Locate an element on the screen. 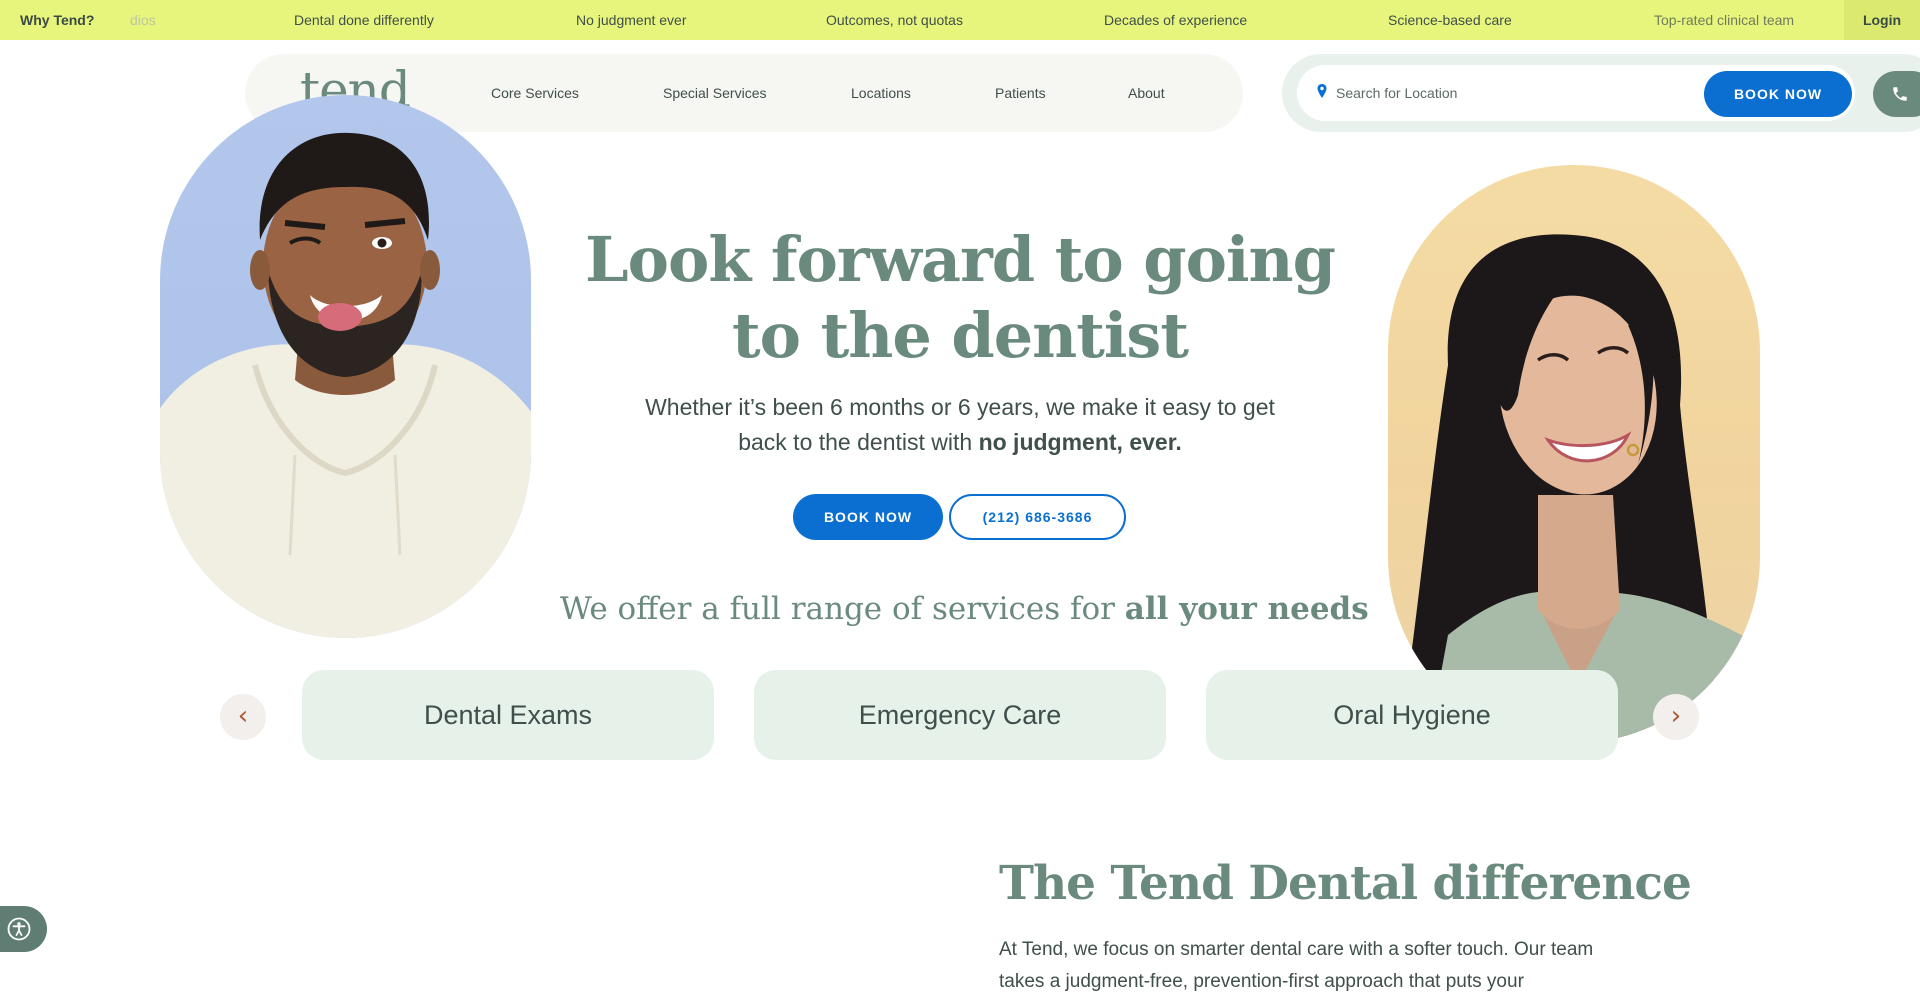 The image size is (1920, 998). announcement-item: Top-rated clinical team is located at coordinates (1724, 20).